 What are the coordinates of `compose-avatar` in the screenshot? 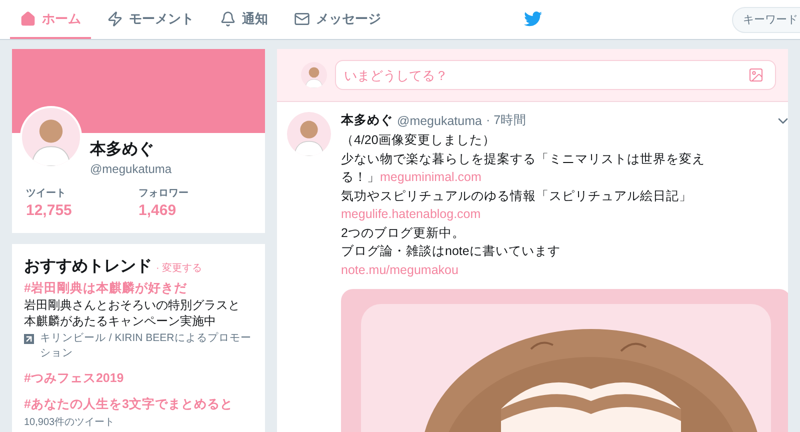 It's located at (314, 75).